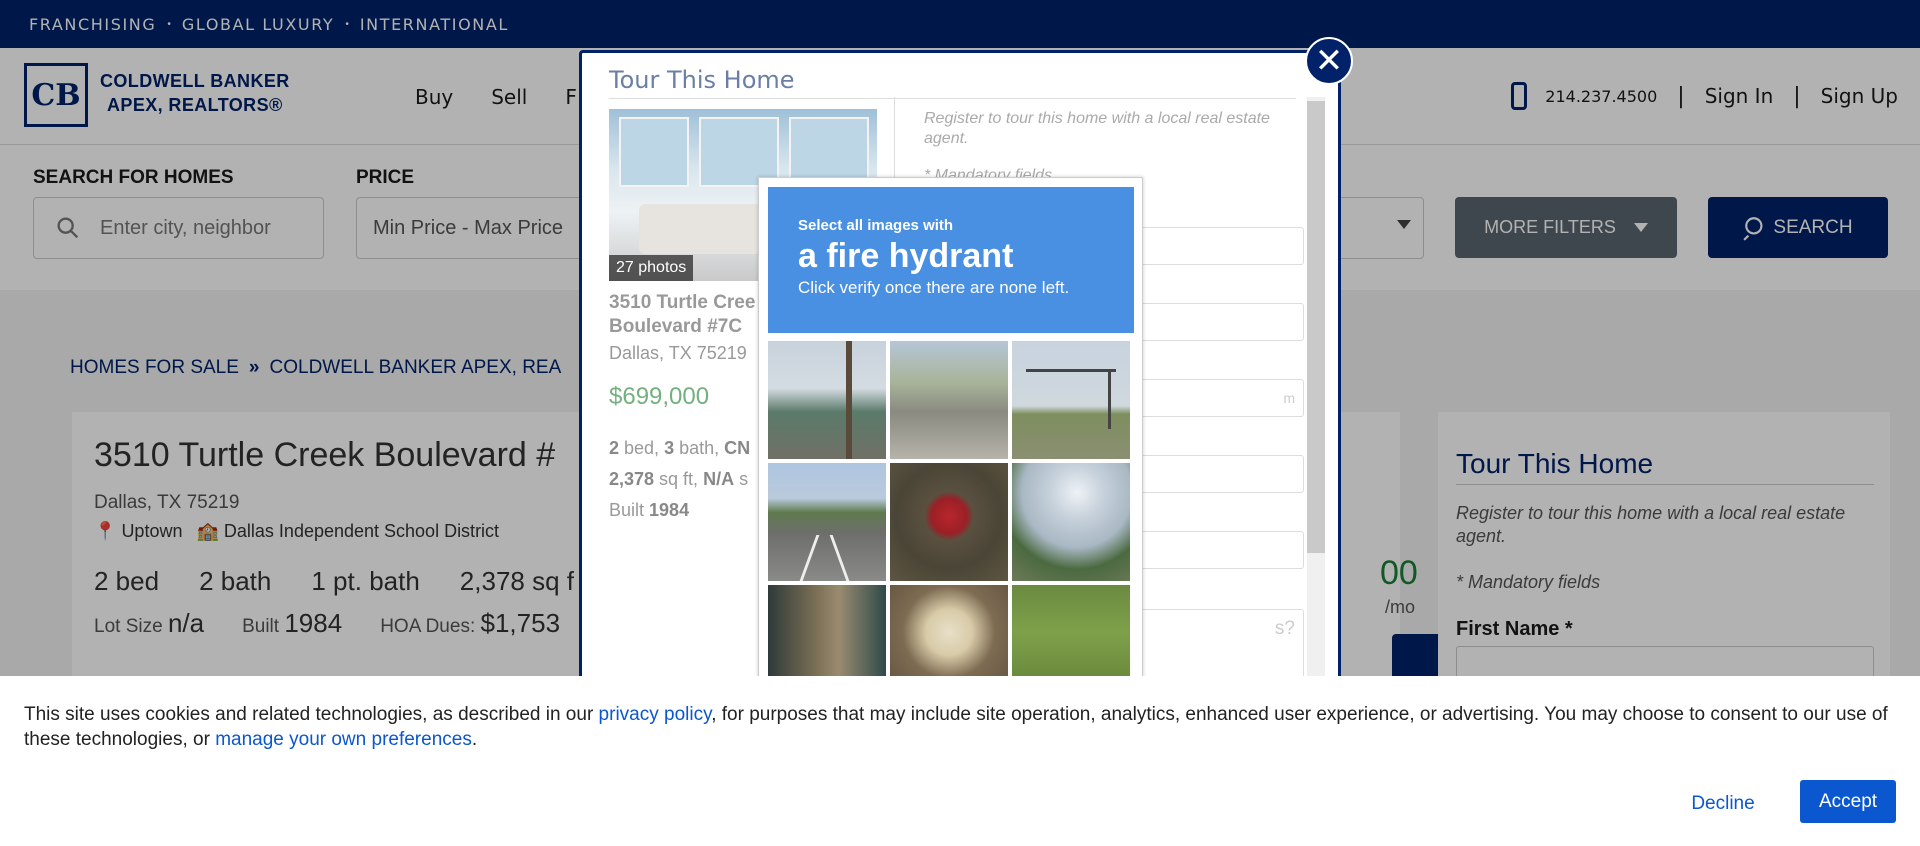 Image resolution: width=1920 pixels, height=846 pixels. I want to click on modal-scrollbar-thumb, so click(1316, 327).